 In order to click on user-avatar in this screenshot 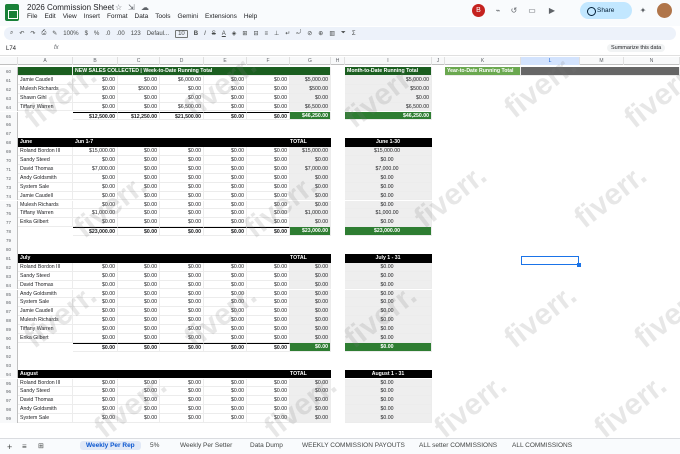, I will do `click(664, 10)`.